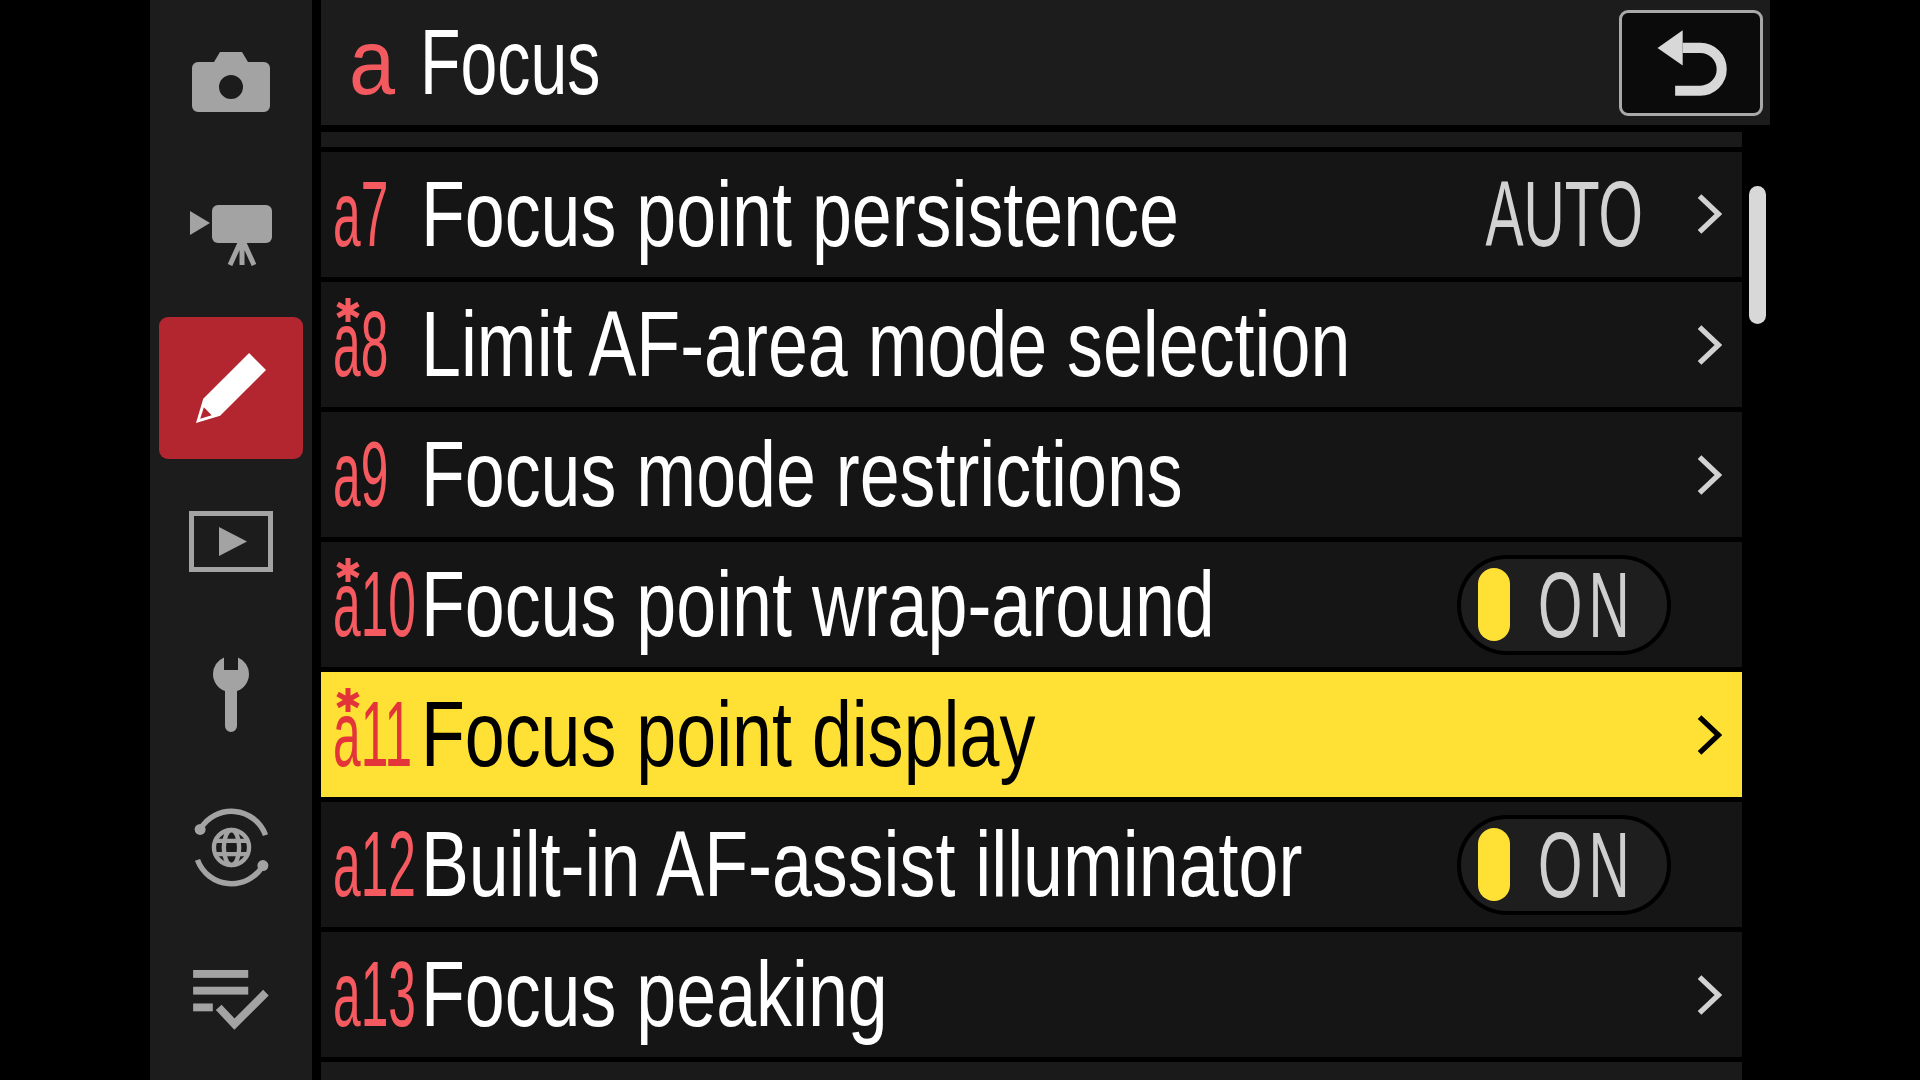  Describe the element at coordinates (802, 474) in the screenshot. I see `setting-label: Focus mode restrictions` at that location.